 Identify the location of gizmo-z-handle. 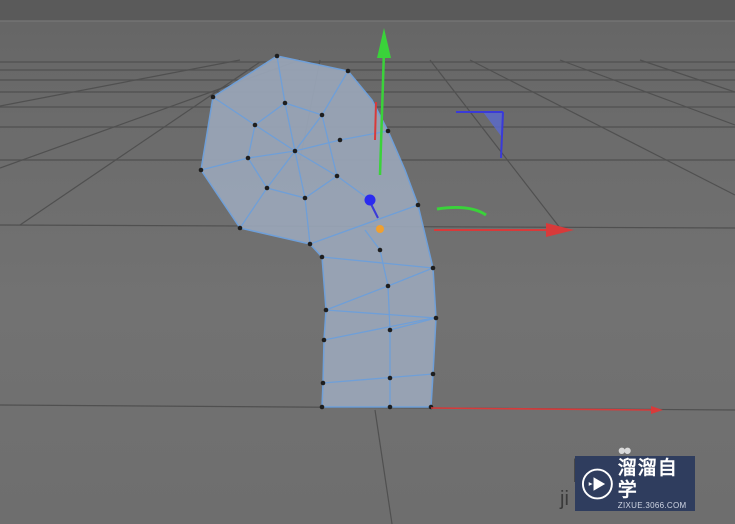
(370, 200).